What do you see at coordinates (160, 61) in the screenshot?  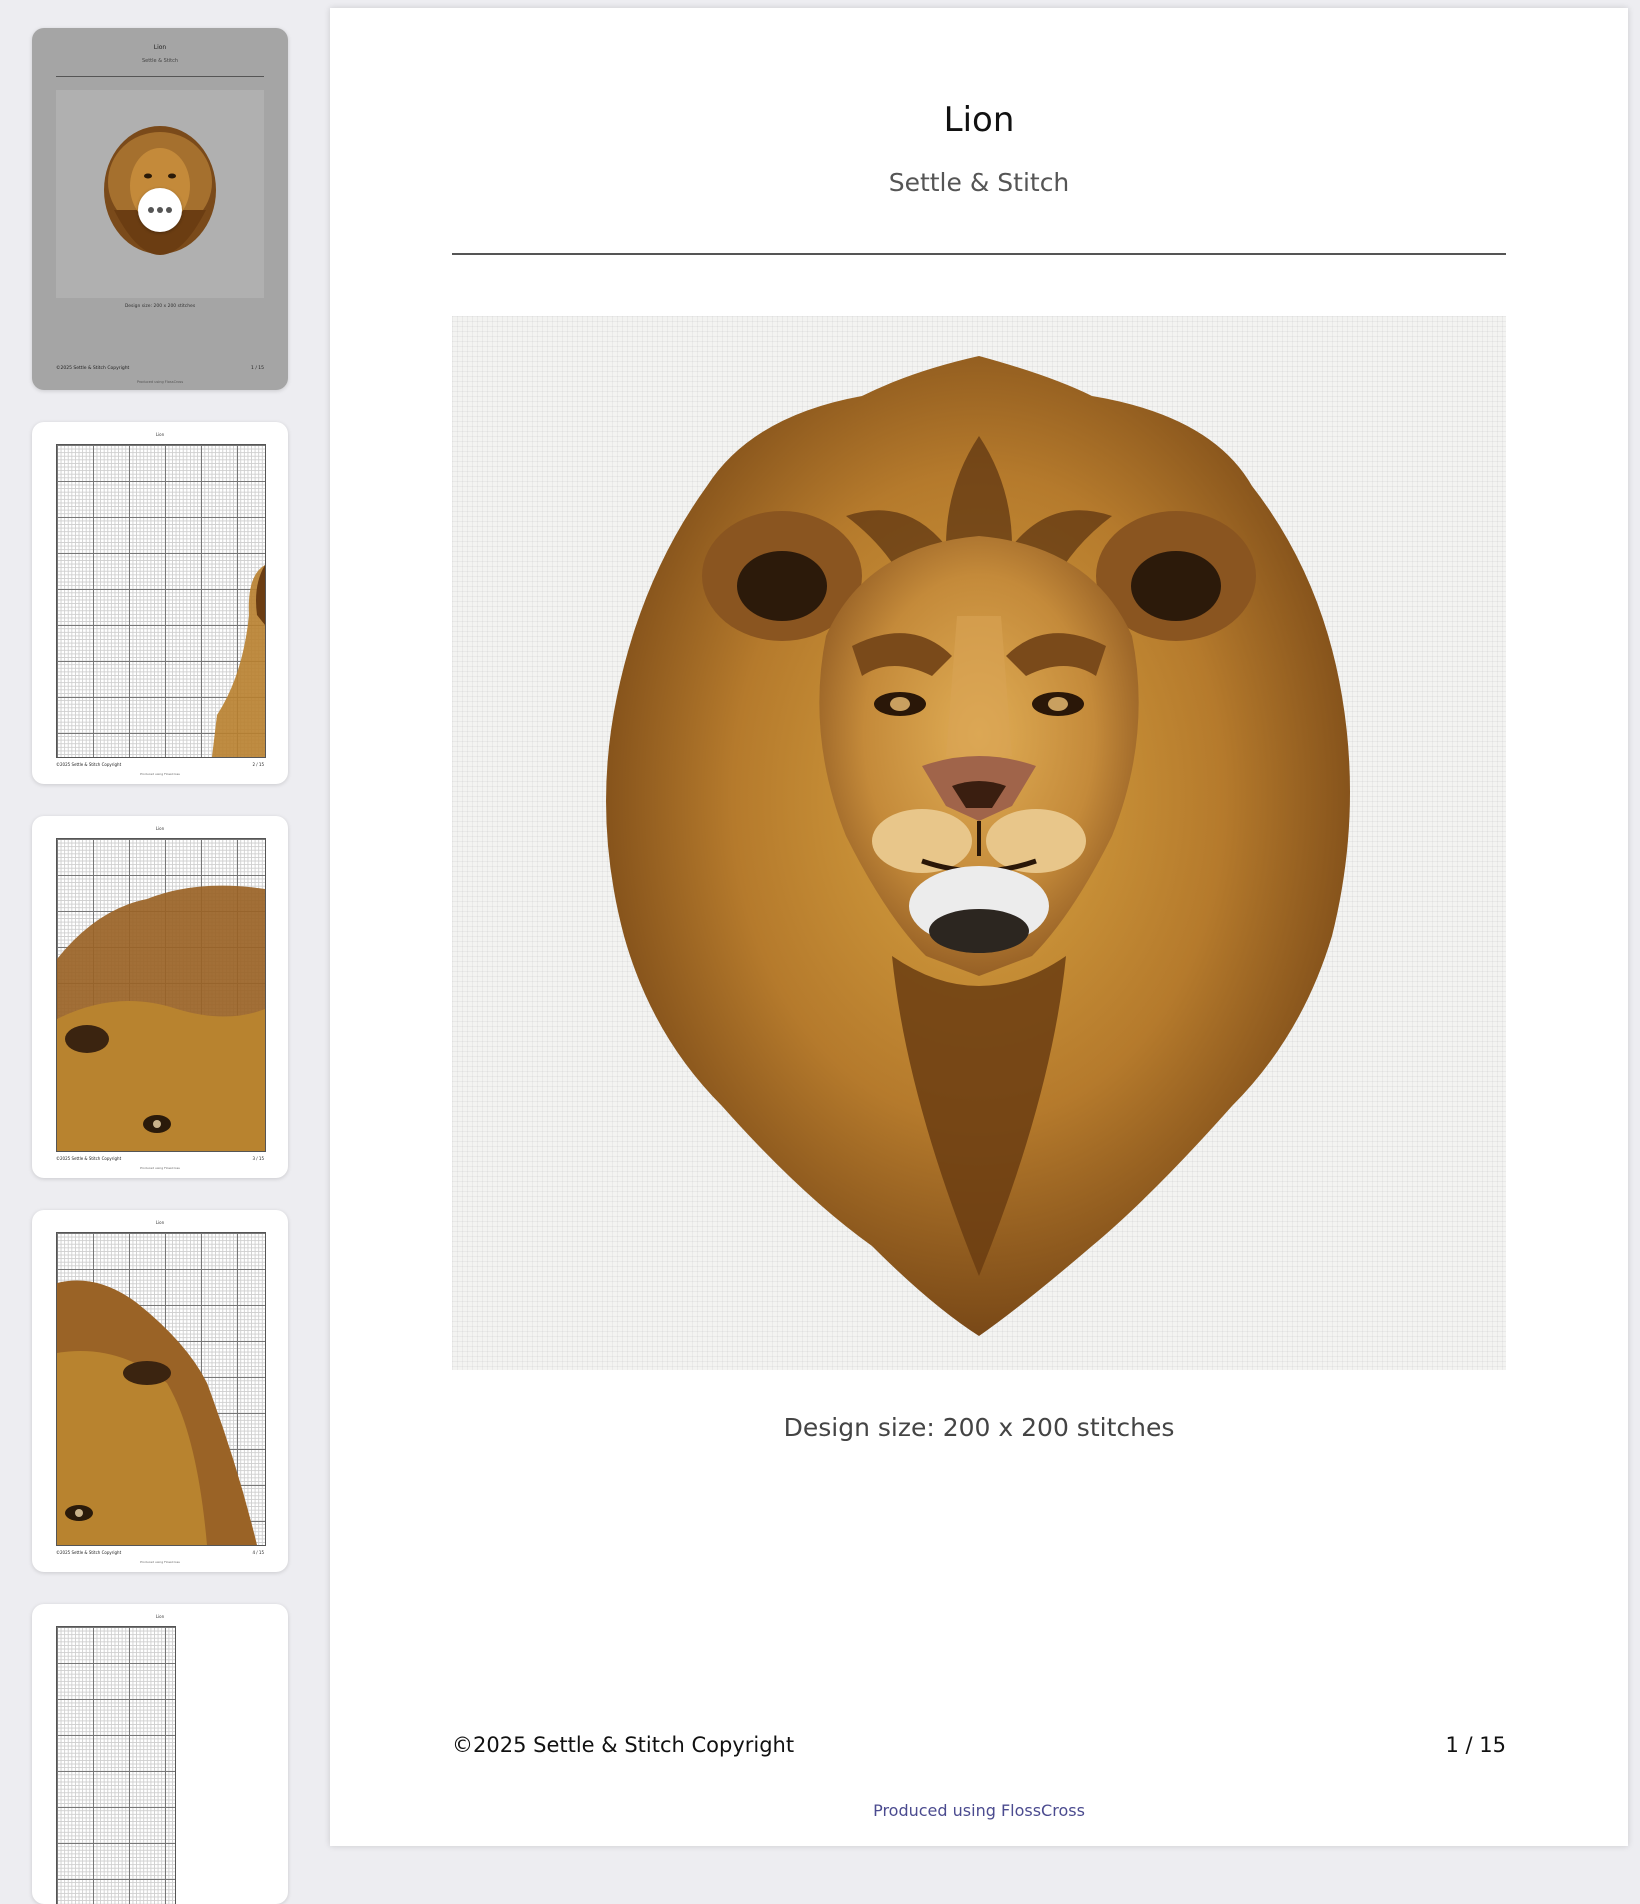 I see `thumbnail-subtitle: Settle & Stitch` at bounding box center [160, 61].